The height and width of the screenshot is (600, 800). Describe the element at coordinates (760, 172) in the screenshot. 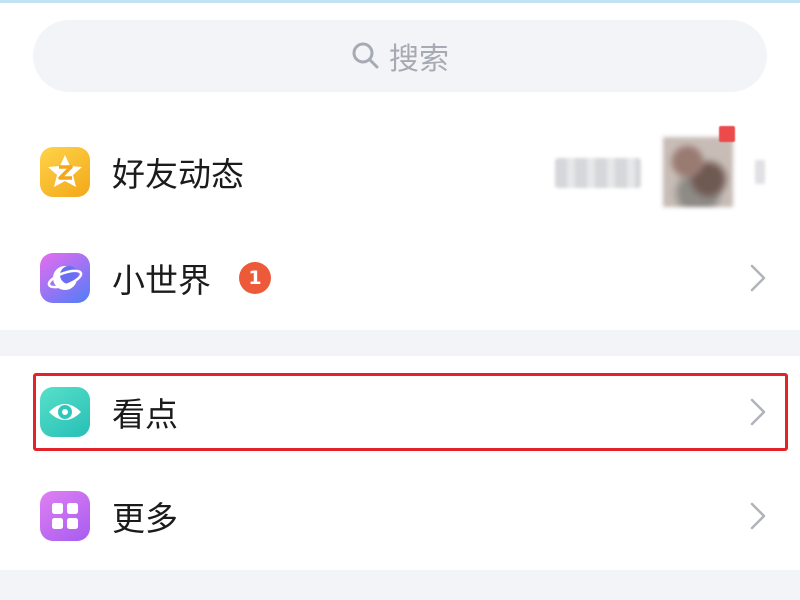

I see `blurred-edge` at that location.